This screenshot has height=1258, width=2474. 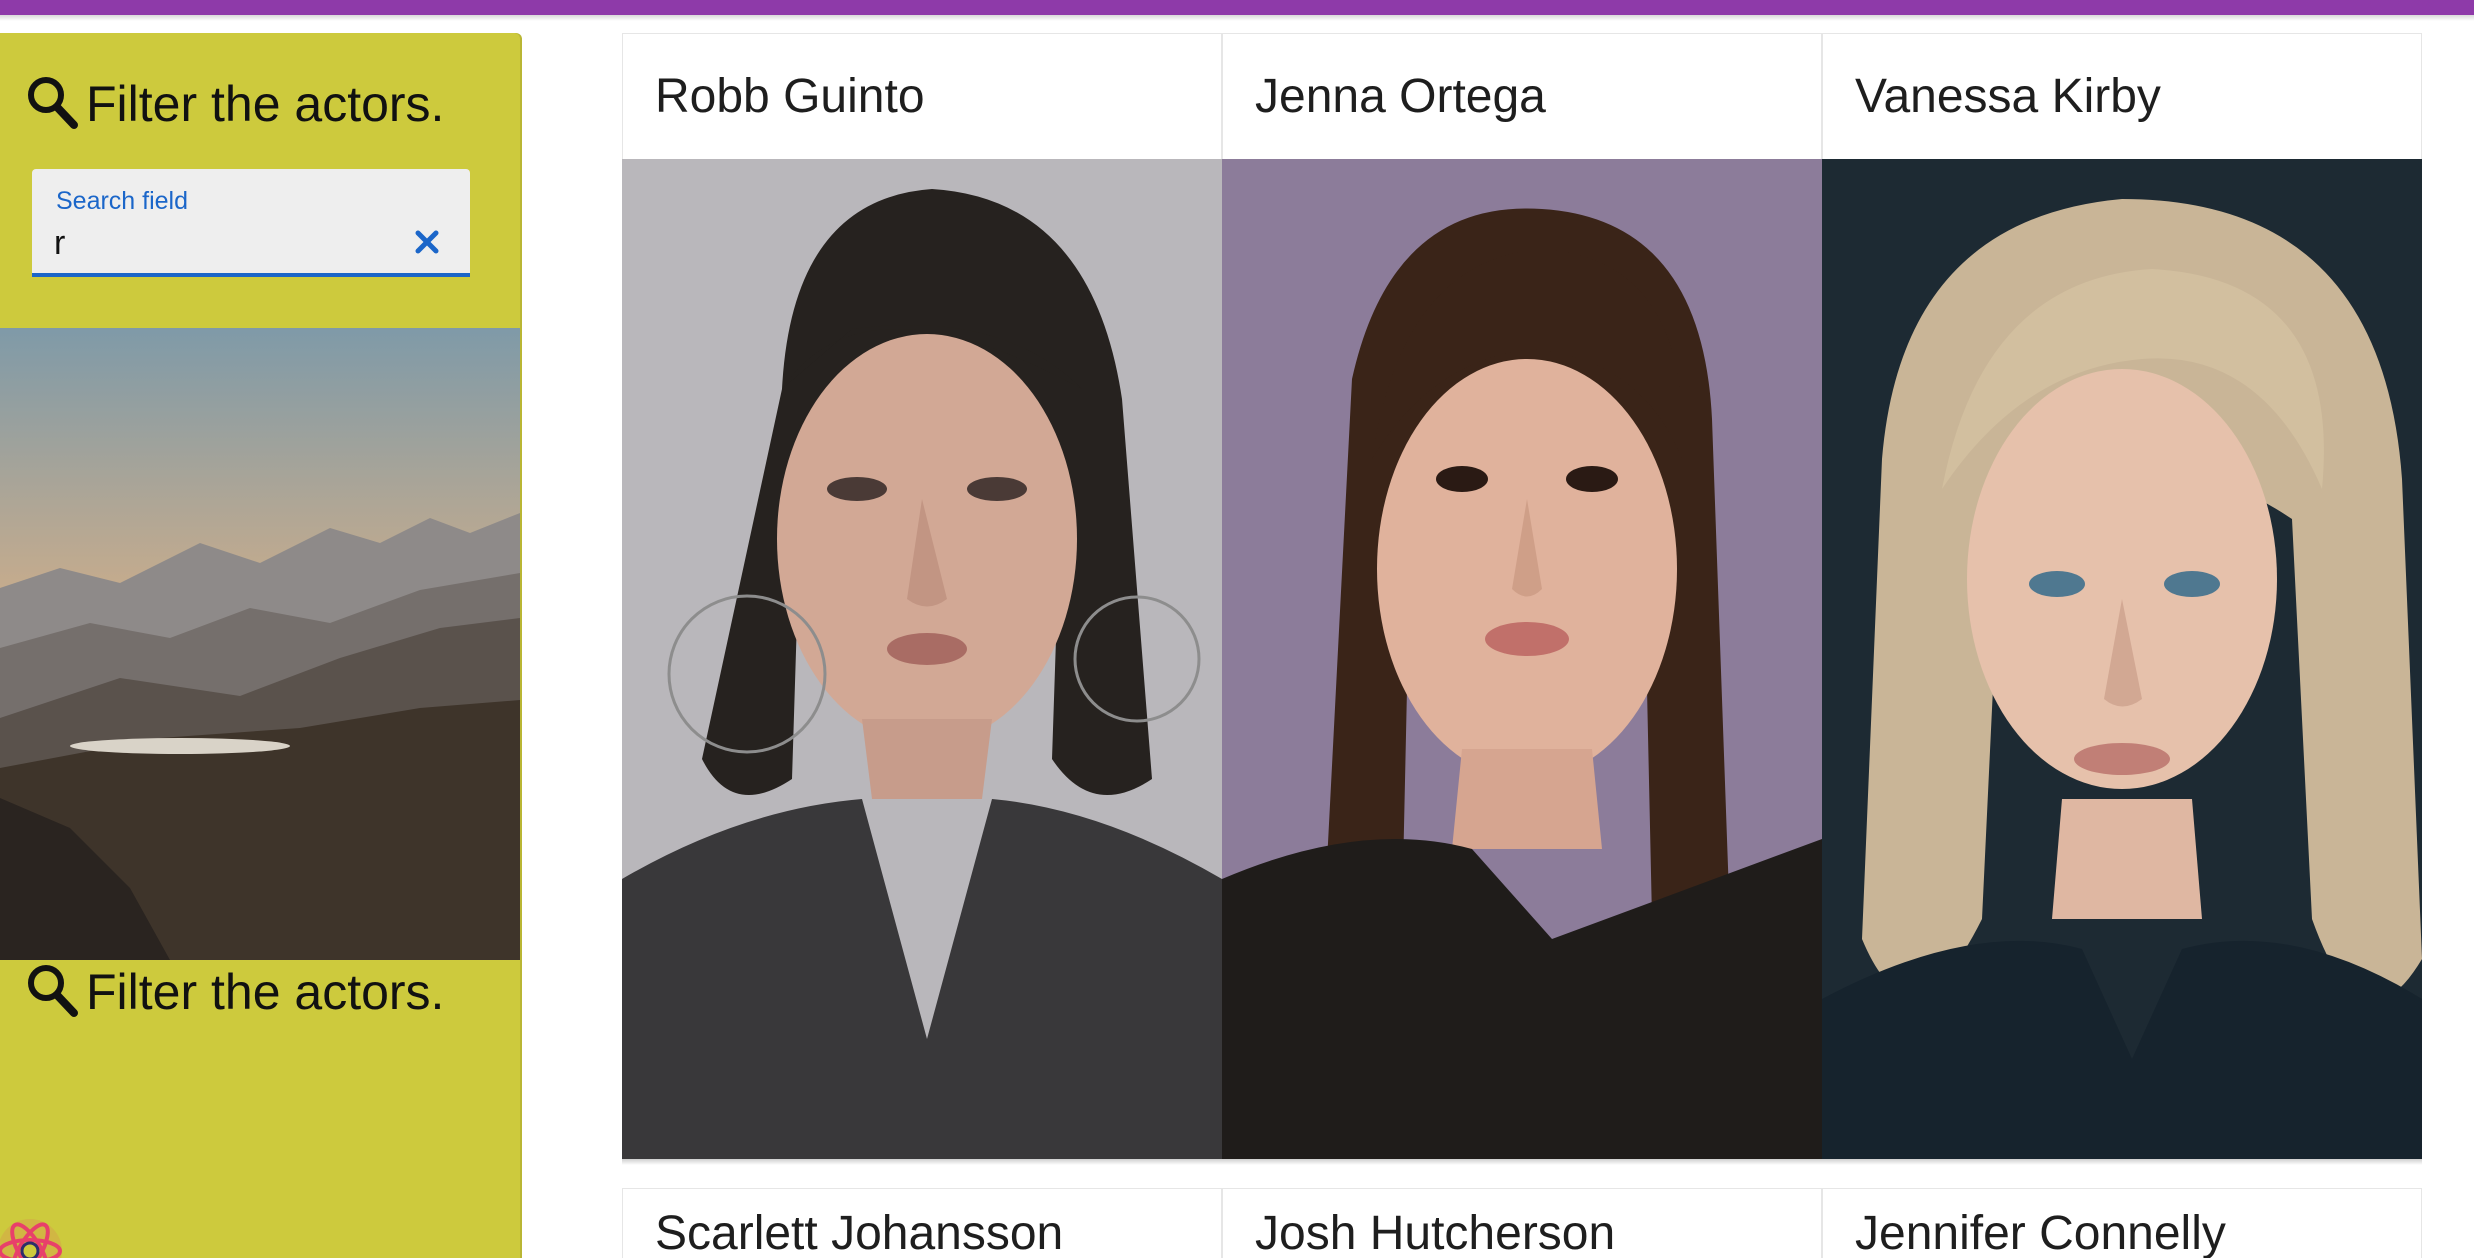 I want to click on filter-heading: Filter the actors., so click(x=234, y=103).